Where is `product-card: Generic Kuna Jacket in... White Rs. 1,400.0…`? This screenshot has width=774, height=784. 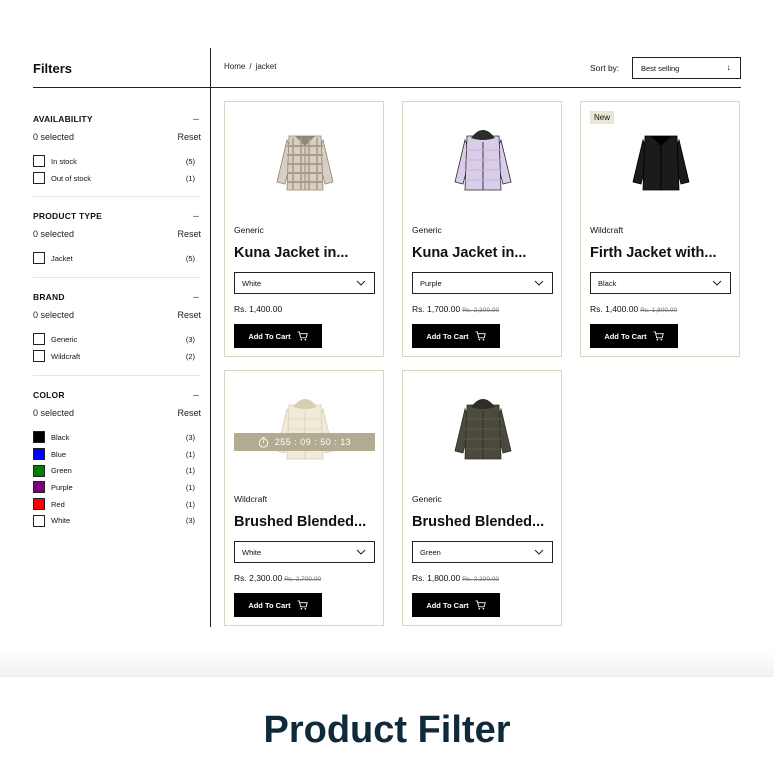 product-card: Generic Kuna Jacket in... White Rs. 1,400.0… is located at coordinates (304, 229).